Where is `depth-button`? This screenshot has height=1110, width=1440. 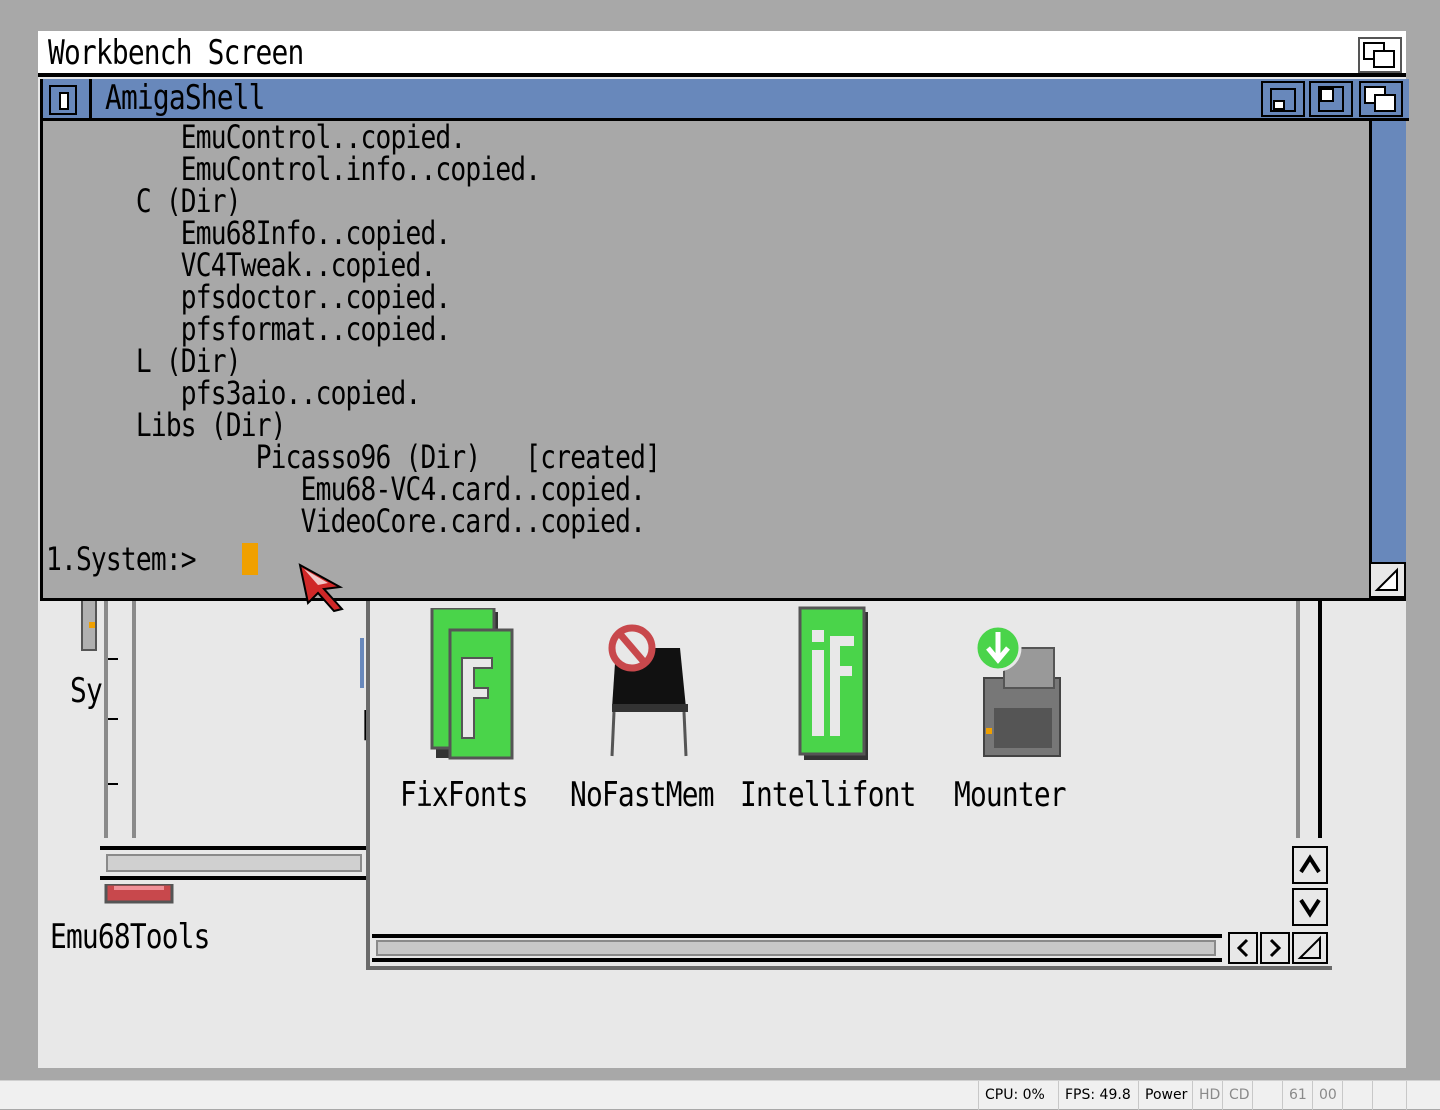 depth-button is located at coordinates (1381, 99).